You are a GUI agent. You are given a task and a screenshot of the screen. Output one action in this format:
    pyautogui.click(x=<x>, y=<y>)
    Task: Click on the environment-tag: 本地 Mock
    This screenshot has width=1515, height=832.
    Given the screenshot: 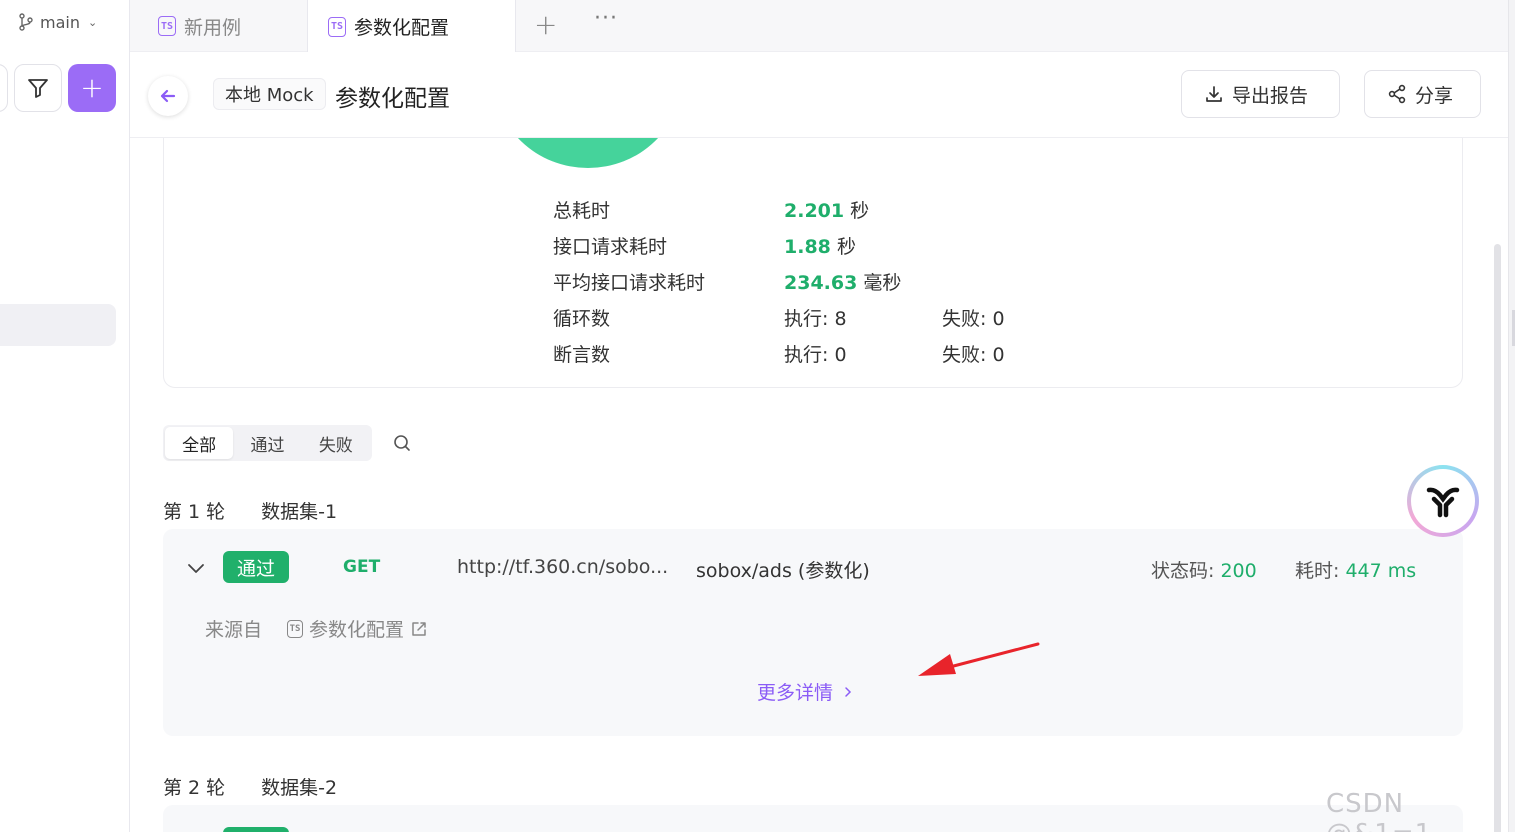 What is the action you would take?
    pyautogui.click(x=269, y=94)
    